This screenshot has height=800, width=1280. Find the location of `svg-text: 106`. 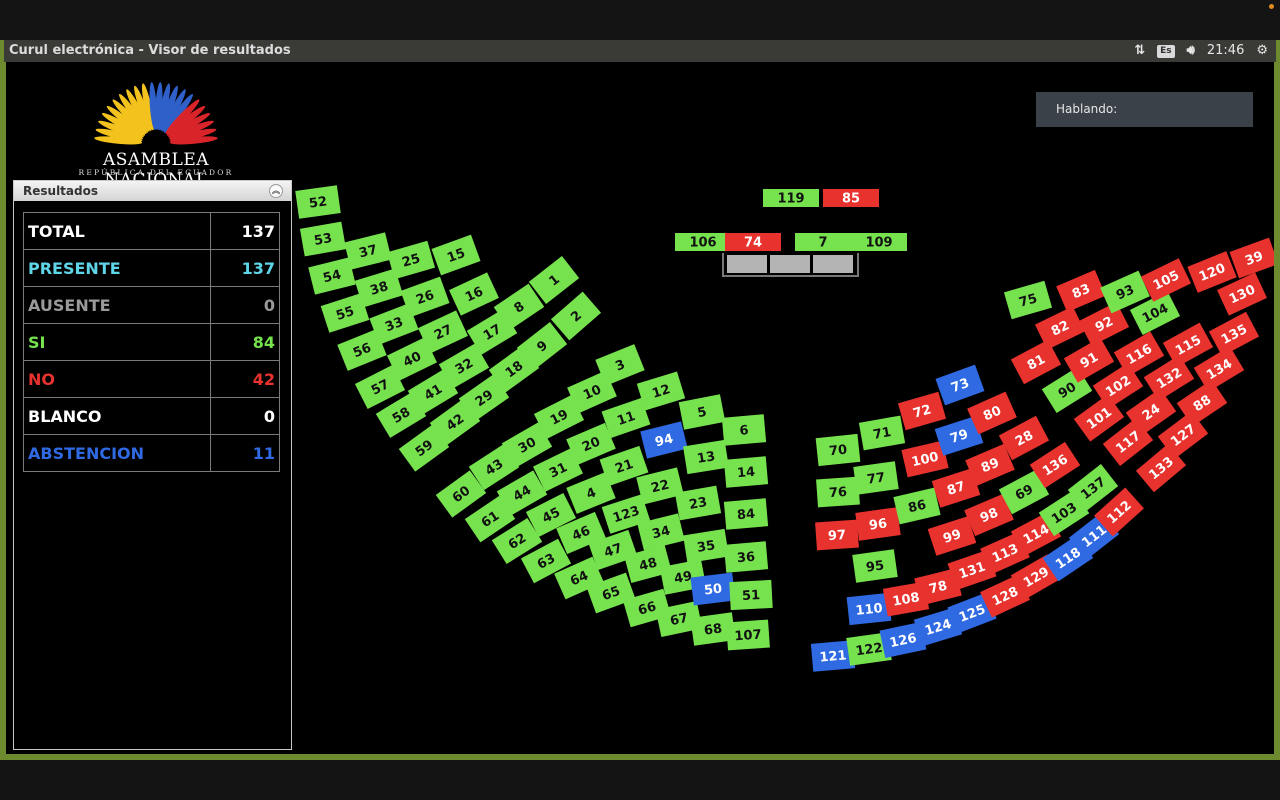

svg-text: 106 is located at coordinates (702, 243).